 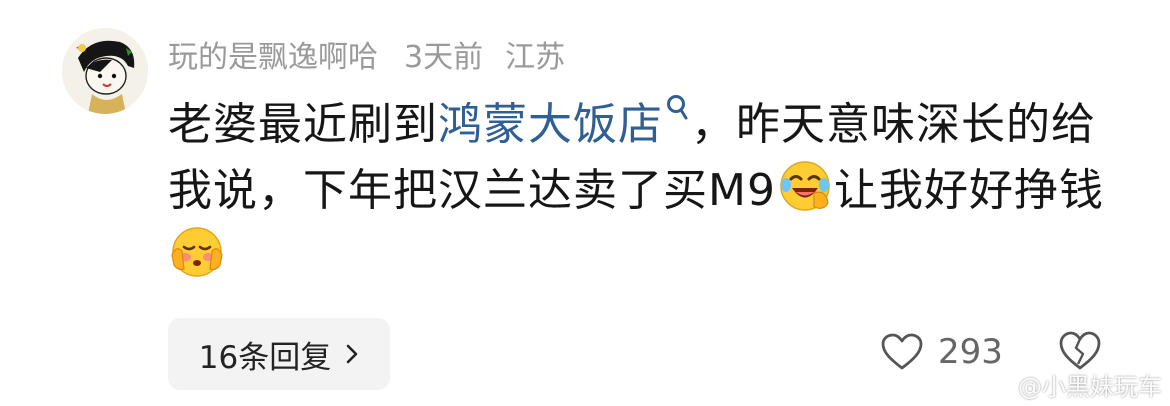 I want to click on watermark: @小黑妹玩车, so click(x=1090, y=387).